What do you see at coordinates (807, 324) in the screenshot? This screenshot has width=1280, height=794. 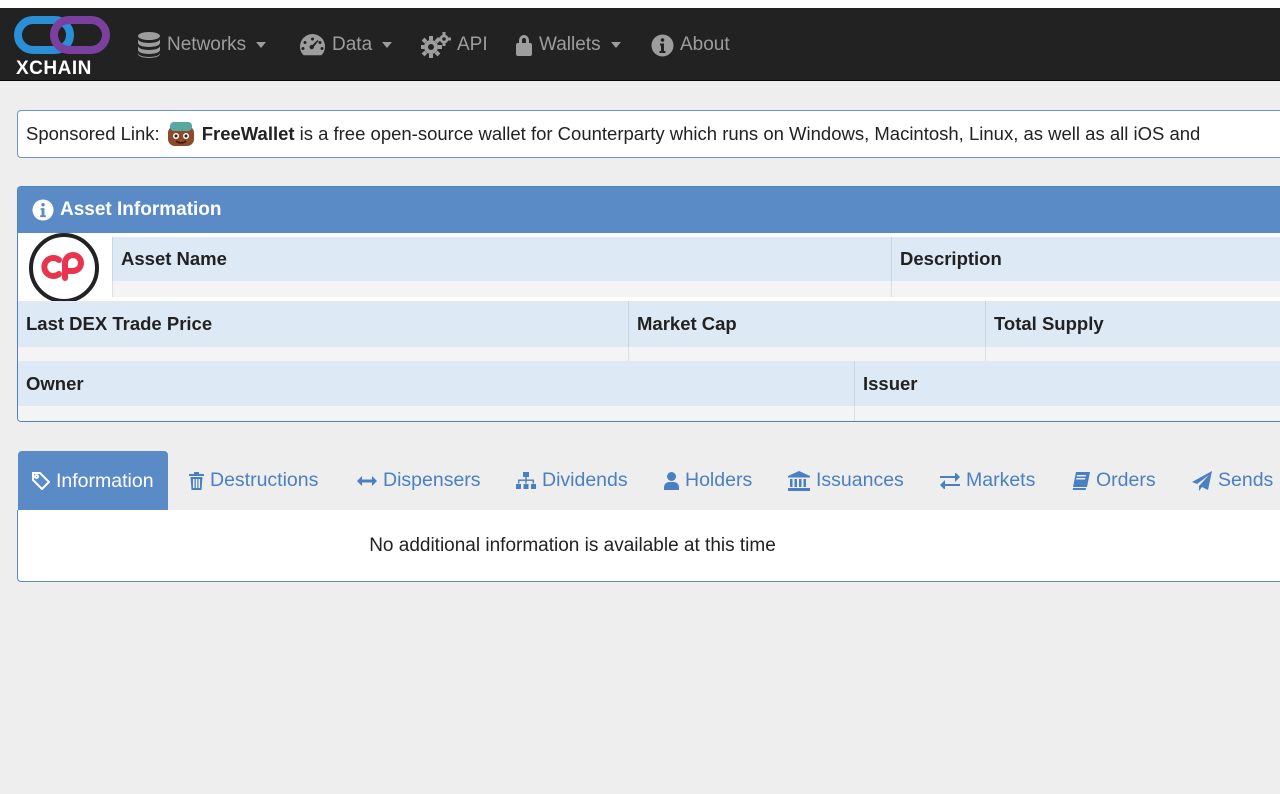 I see `market-cap-header: Market Cap` at bounding box center [807, 324].